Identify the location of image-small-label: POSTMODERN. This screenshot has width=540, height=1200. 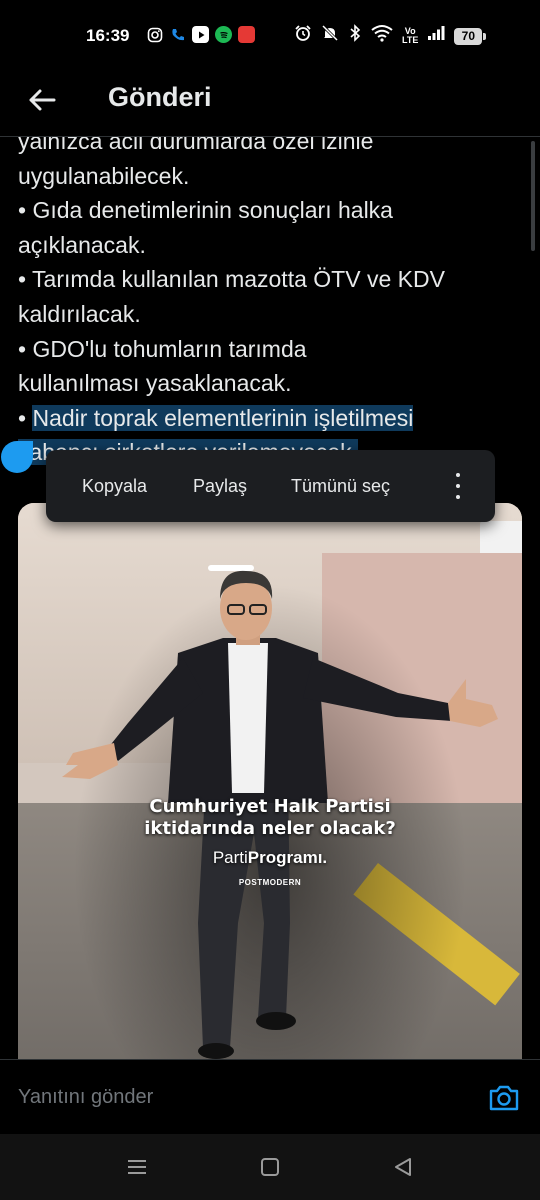
(270, 882).